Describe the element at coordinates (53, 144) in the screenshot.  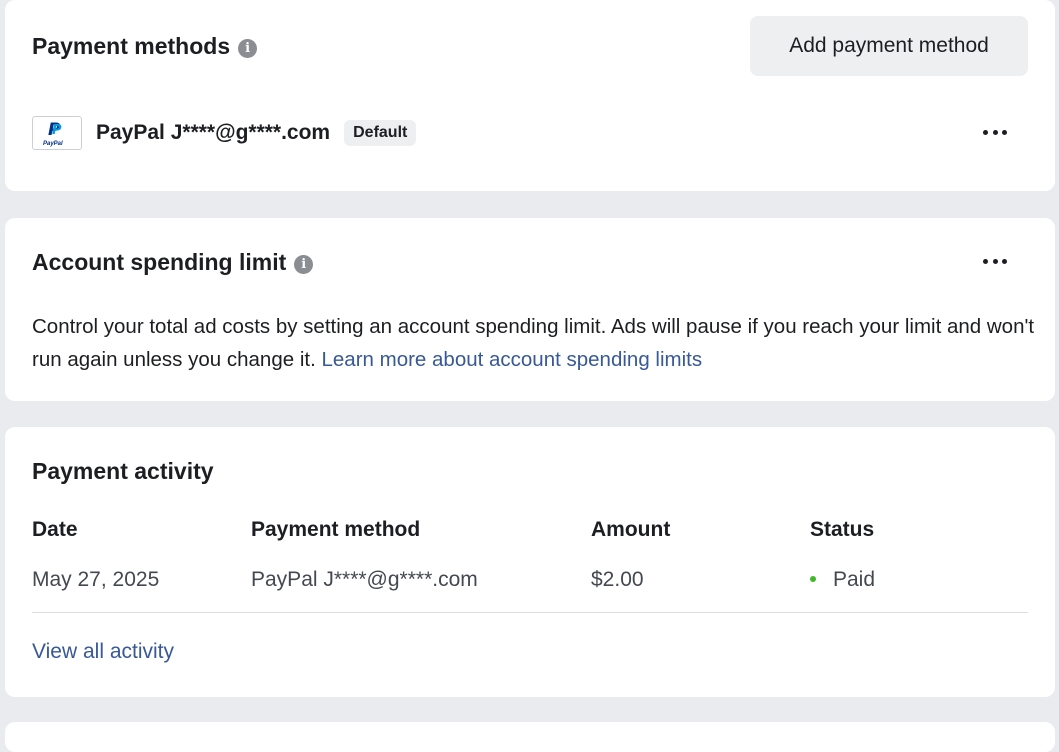
I see `paypal-logo-word: PayPal` at that location.